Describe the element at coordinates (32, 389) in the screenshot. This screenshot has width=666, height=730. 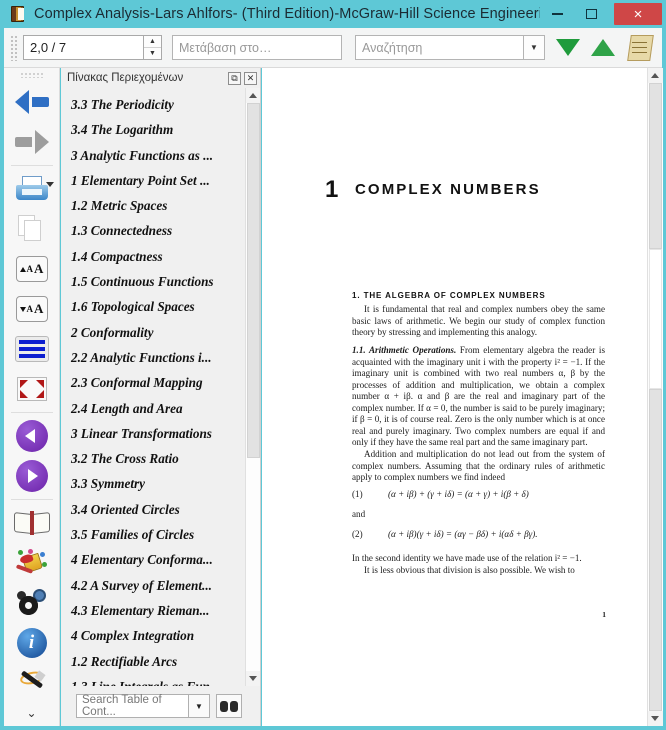
I see `fullscreen-icon` at that location.